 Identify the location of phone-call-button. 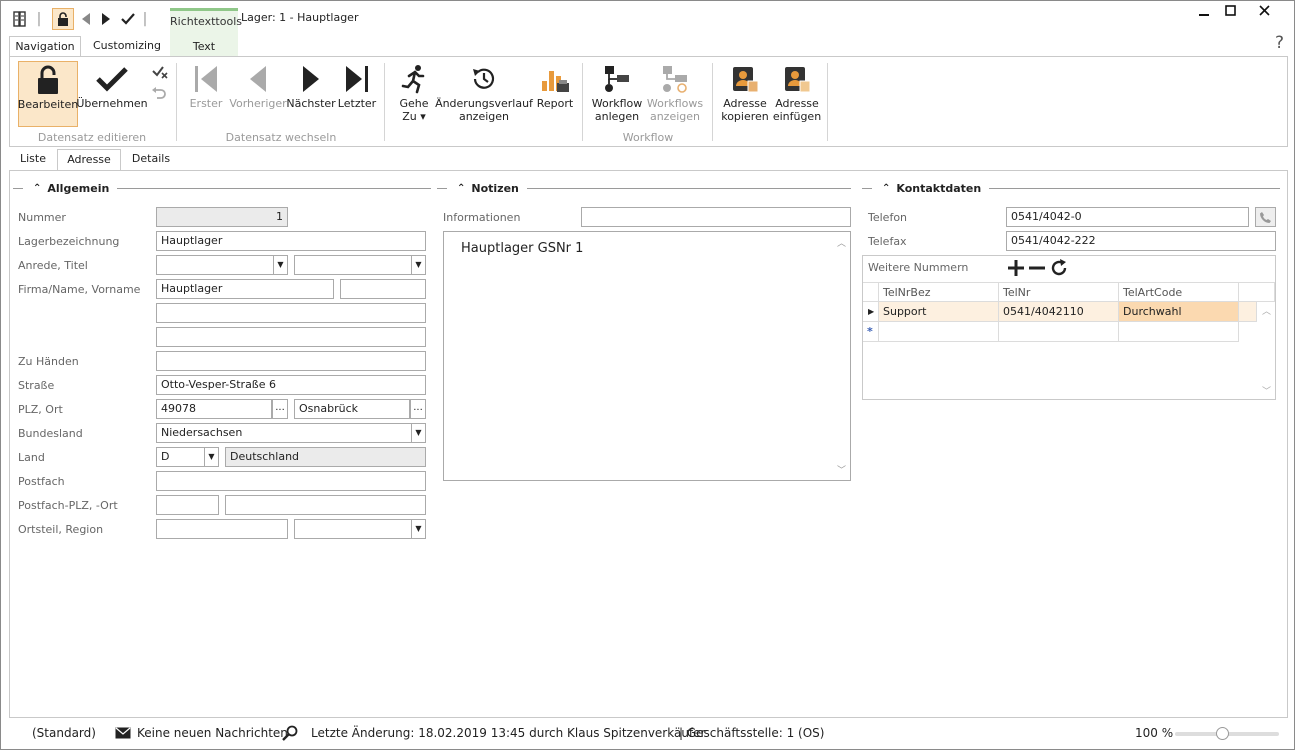
(1265, 217).